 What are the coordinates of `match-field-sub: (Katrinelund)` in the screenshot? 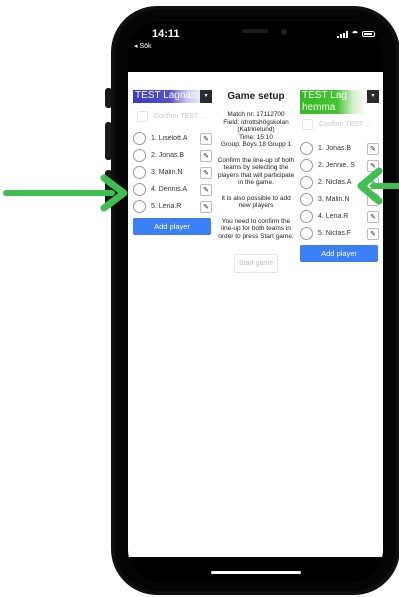 It's located at (256, 129).